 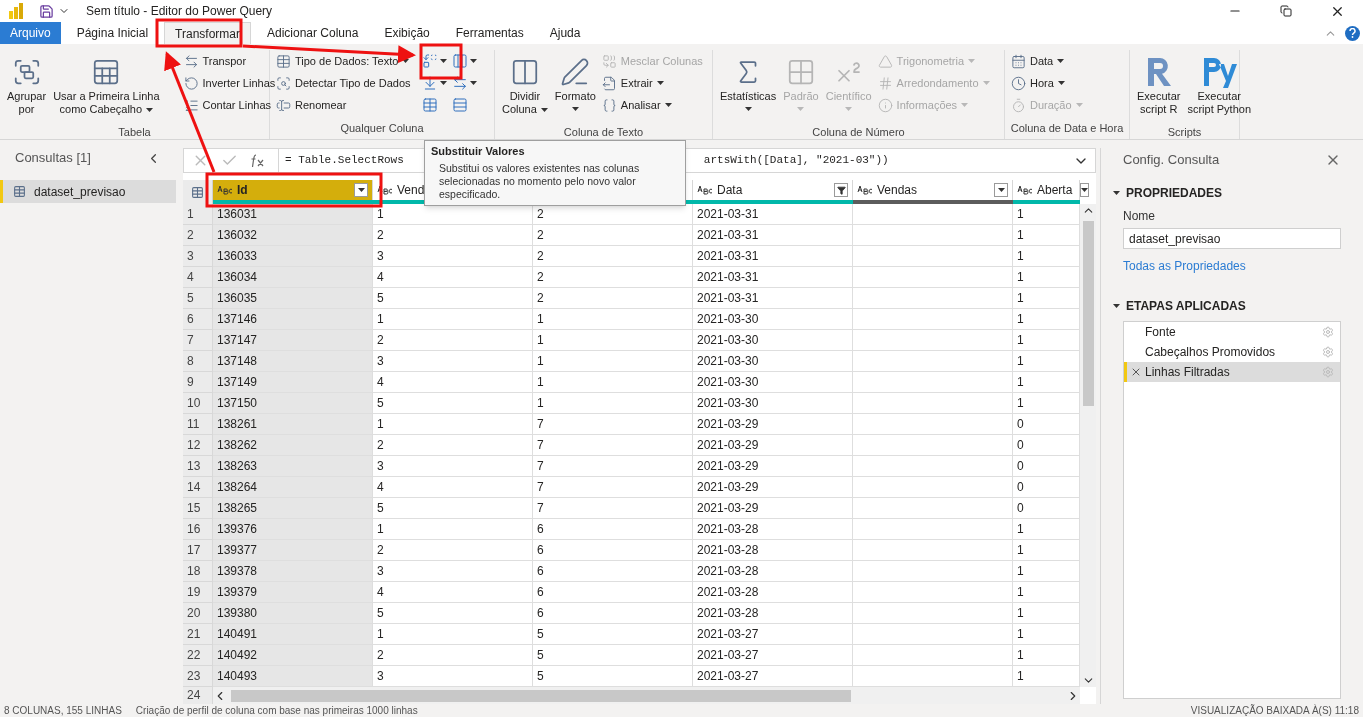 What do you see at coordinates (293, 361) in the screenshot?
I see `table-cell: 137148` at bounding box center [293, 361].